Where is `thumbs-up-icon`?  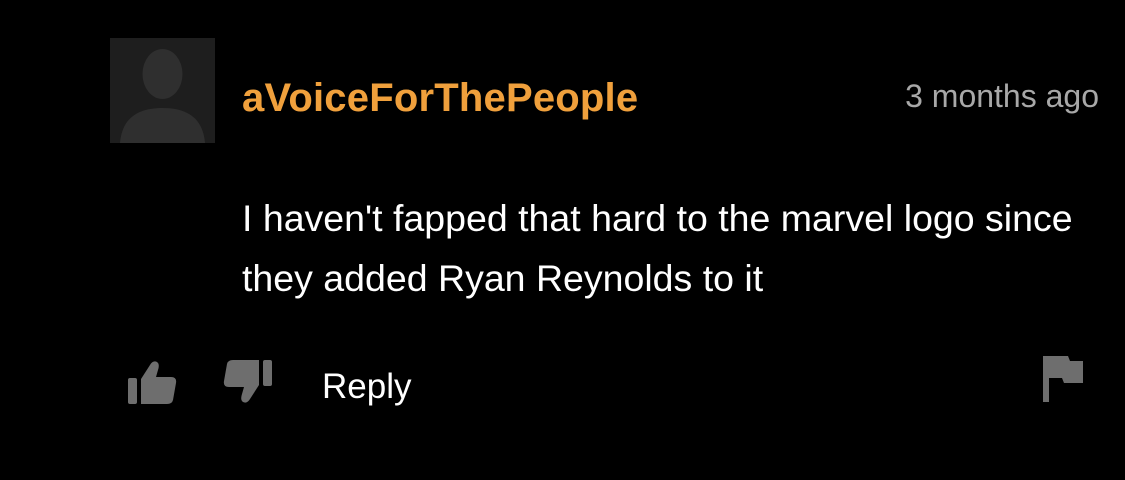 thumbs-up-icon is located at coordinates (152, 382).